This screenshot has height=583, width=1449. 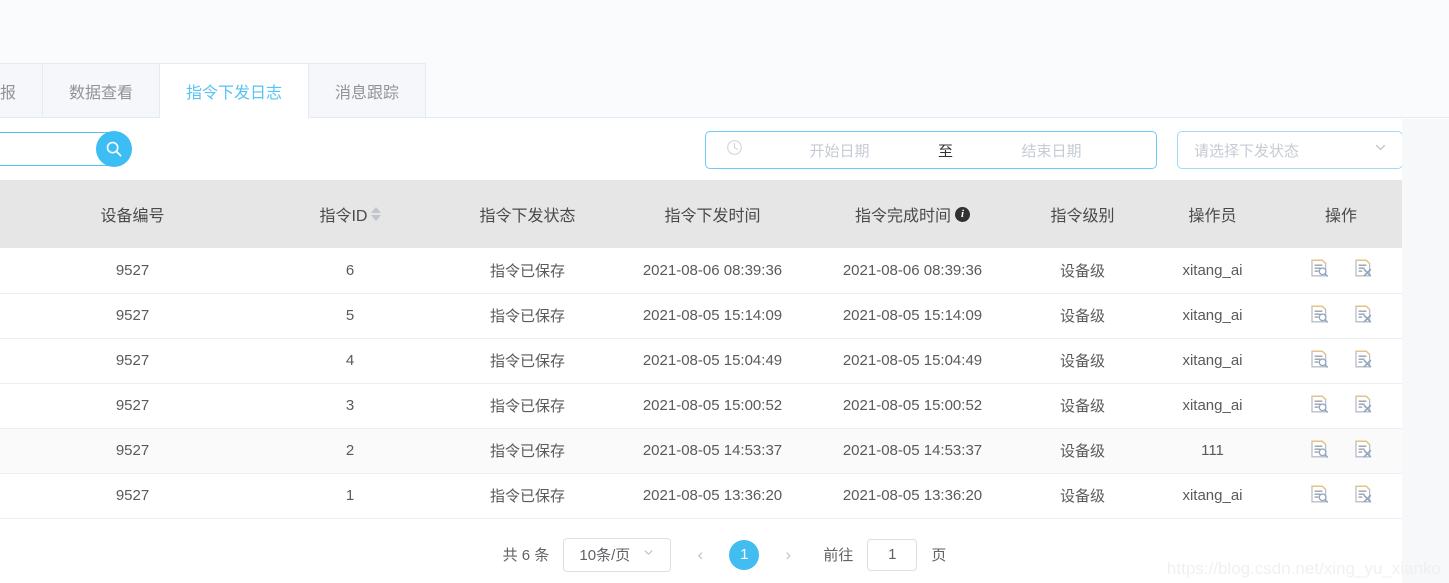 I want to click on tab-command-dispatch-log: 指令下发日志, so click(x=234, y=90).